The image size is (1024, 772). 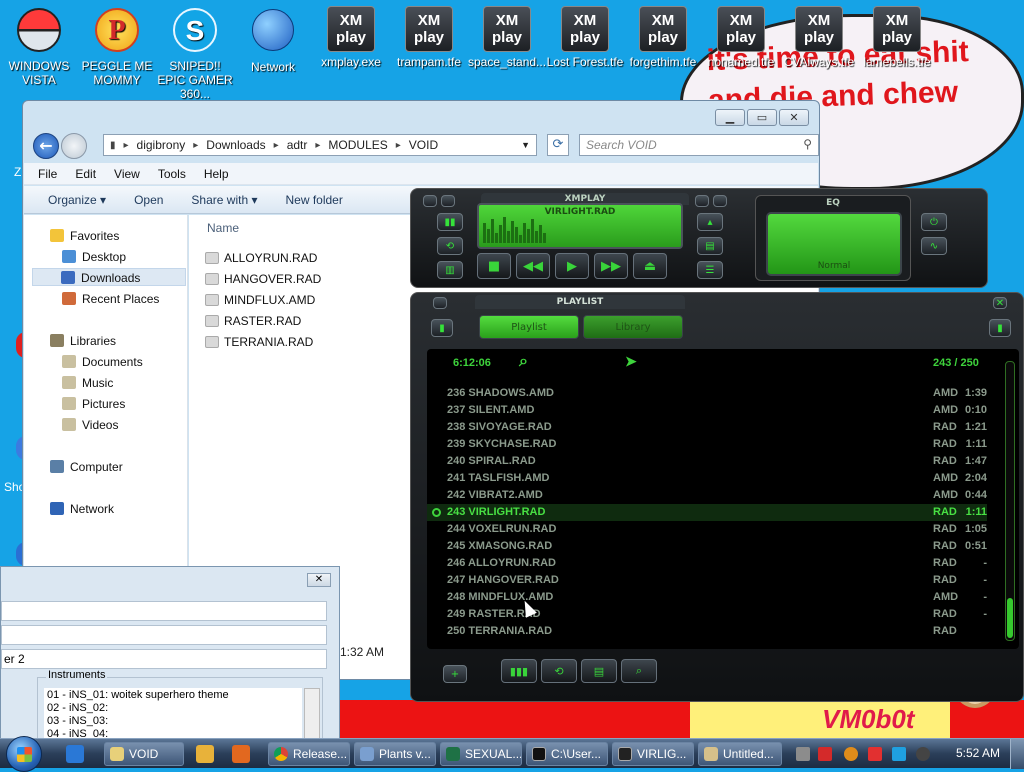 I want to click on breadcrumb-item: VOID, so click(x=423, y=145).